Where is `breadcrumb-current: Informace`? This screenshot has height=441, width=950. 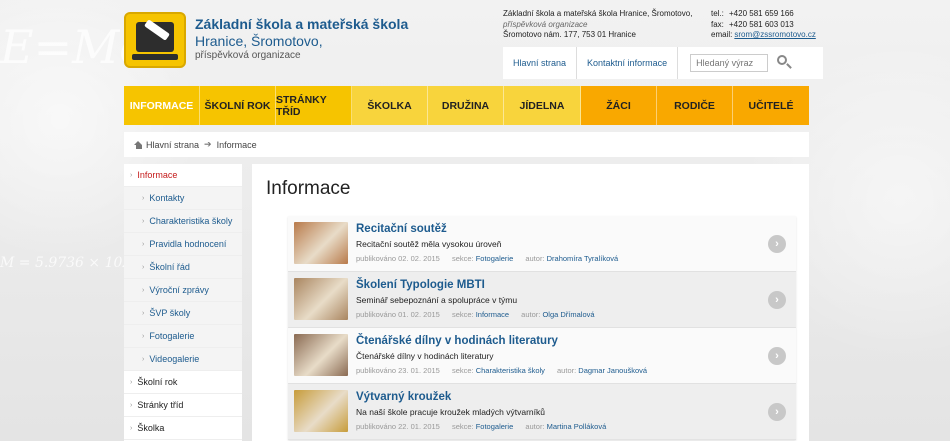 breadcrumb-current: Informace is located at coordinates (236, 144).